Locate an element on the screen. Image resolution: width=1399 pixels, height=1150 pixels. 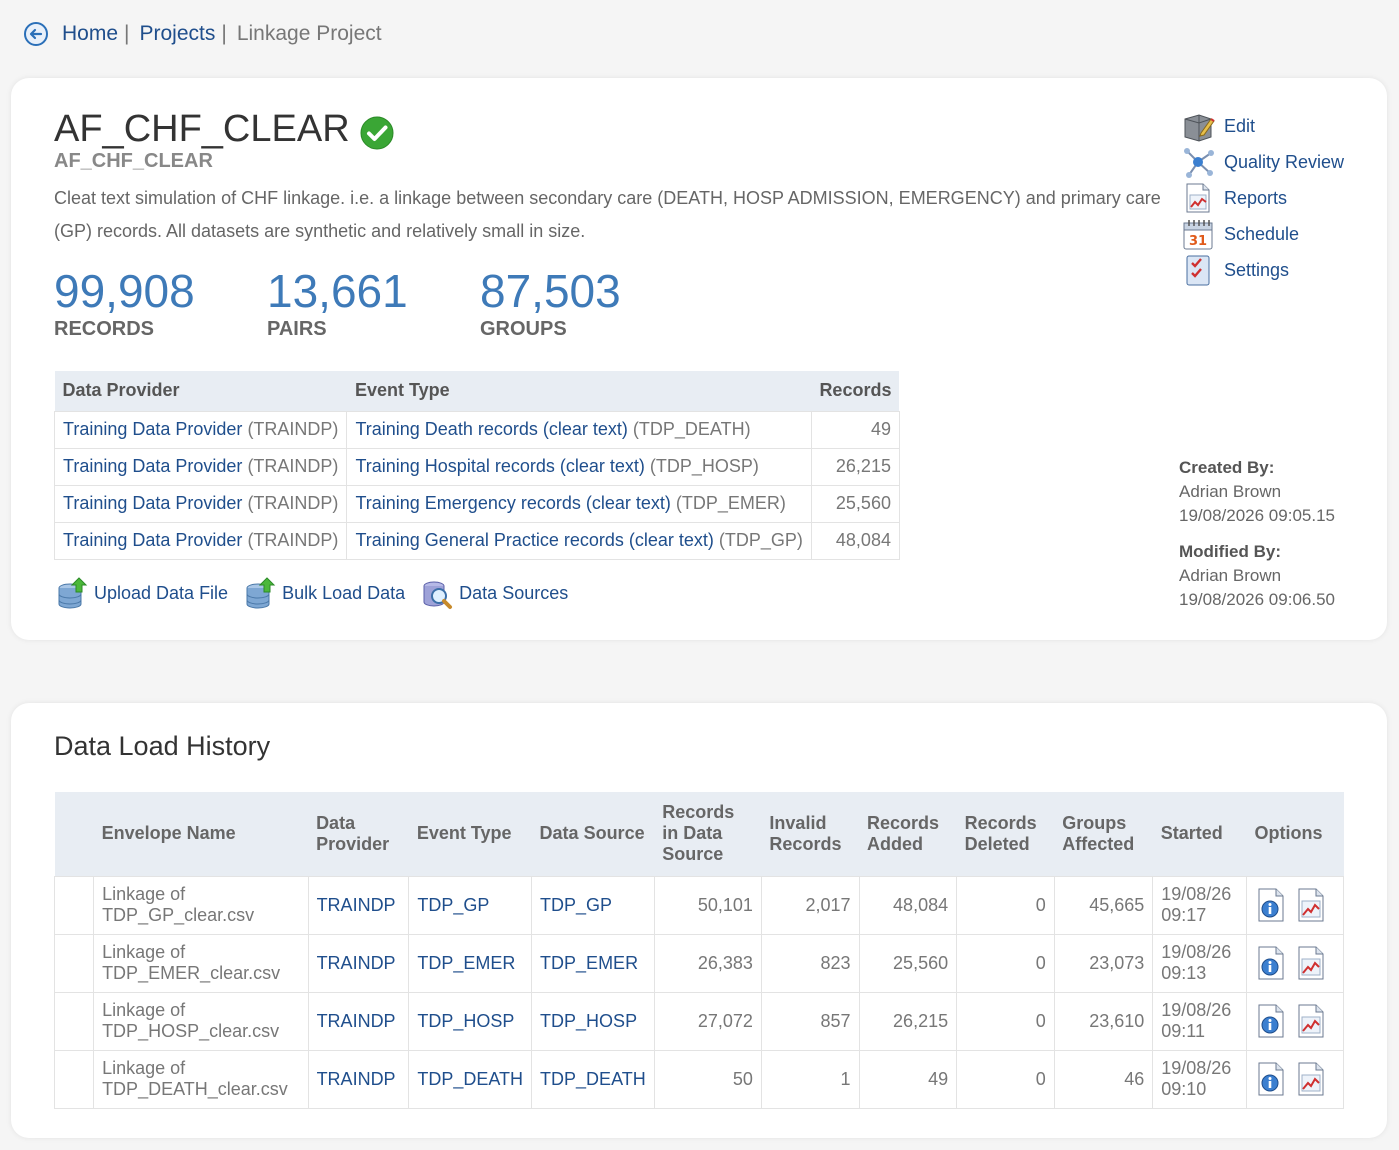
started-cell: 19/08/26 09:11 is located at coordinates (1199, 1021).